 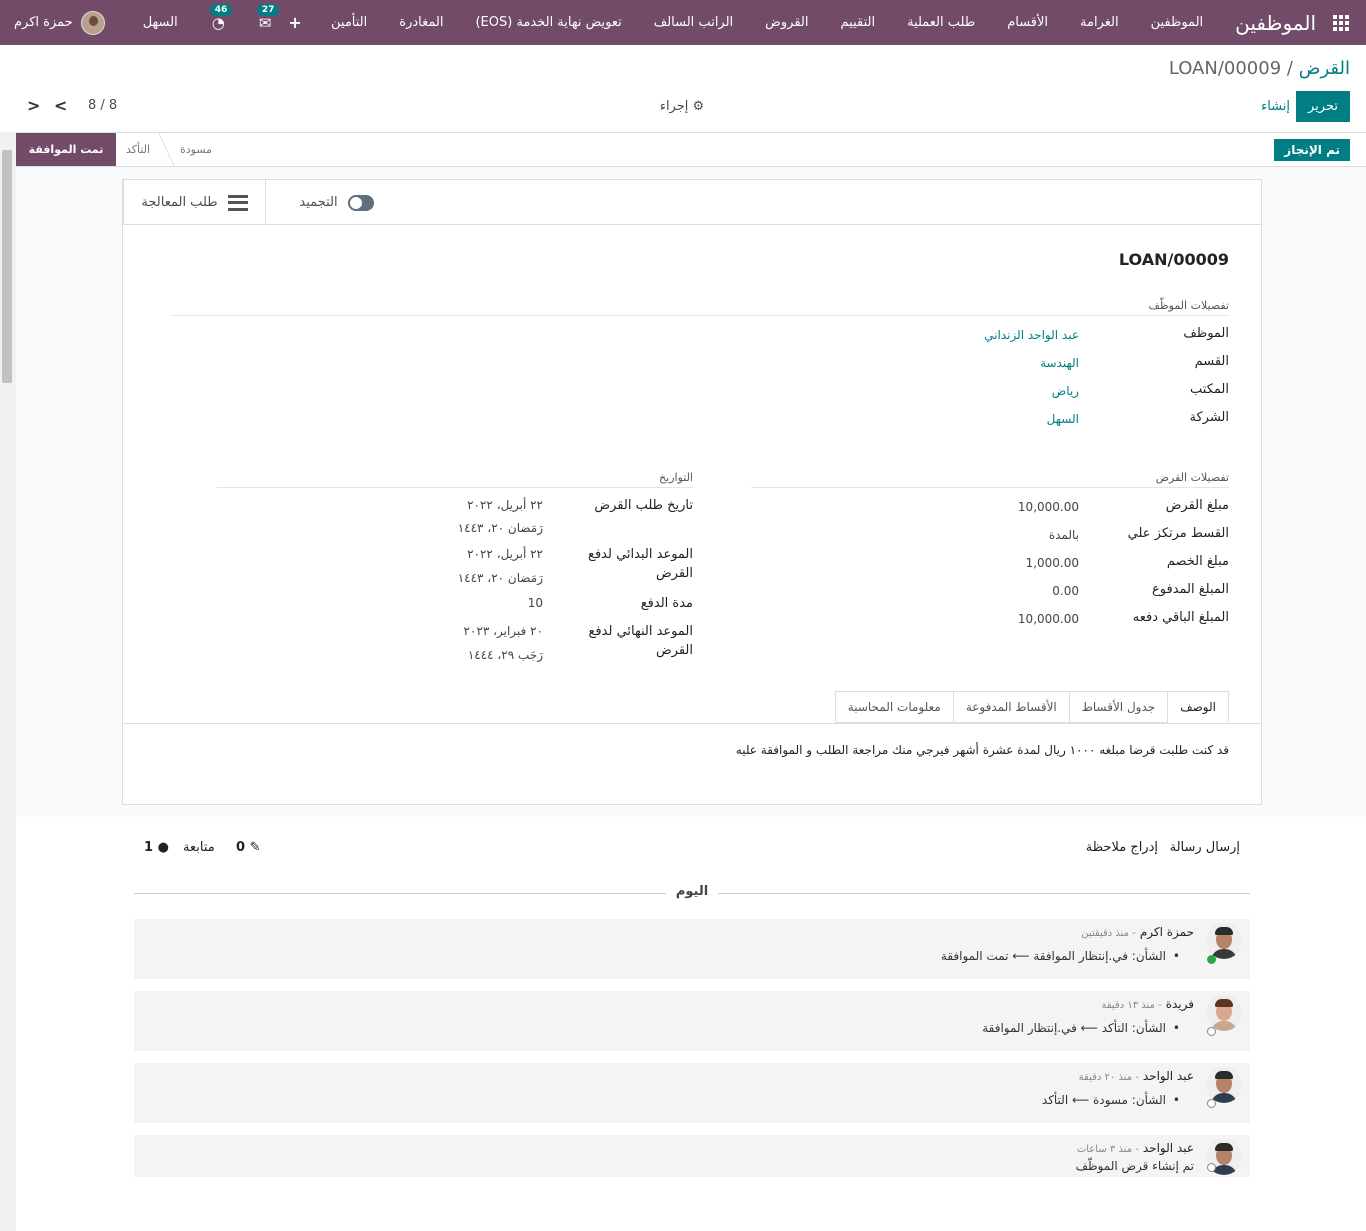 I want to click on menu-salary-advance: الراتب السالف, so click(x=693, y=22).